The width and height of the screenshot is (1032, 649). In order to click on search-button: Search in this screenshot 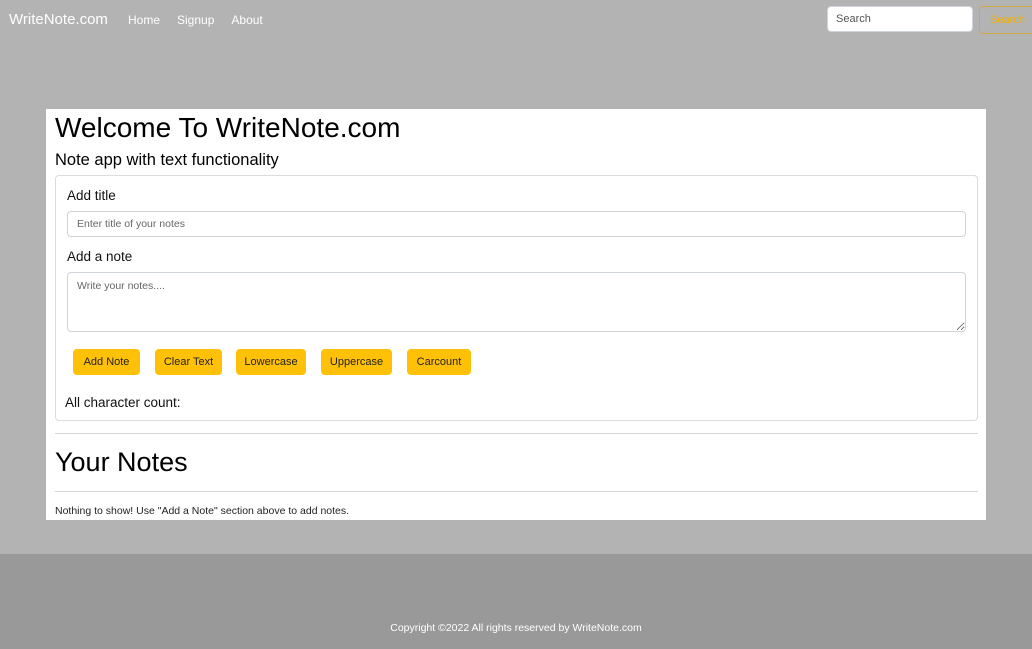, I will do `click(1005, 20)`.